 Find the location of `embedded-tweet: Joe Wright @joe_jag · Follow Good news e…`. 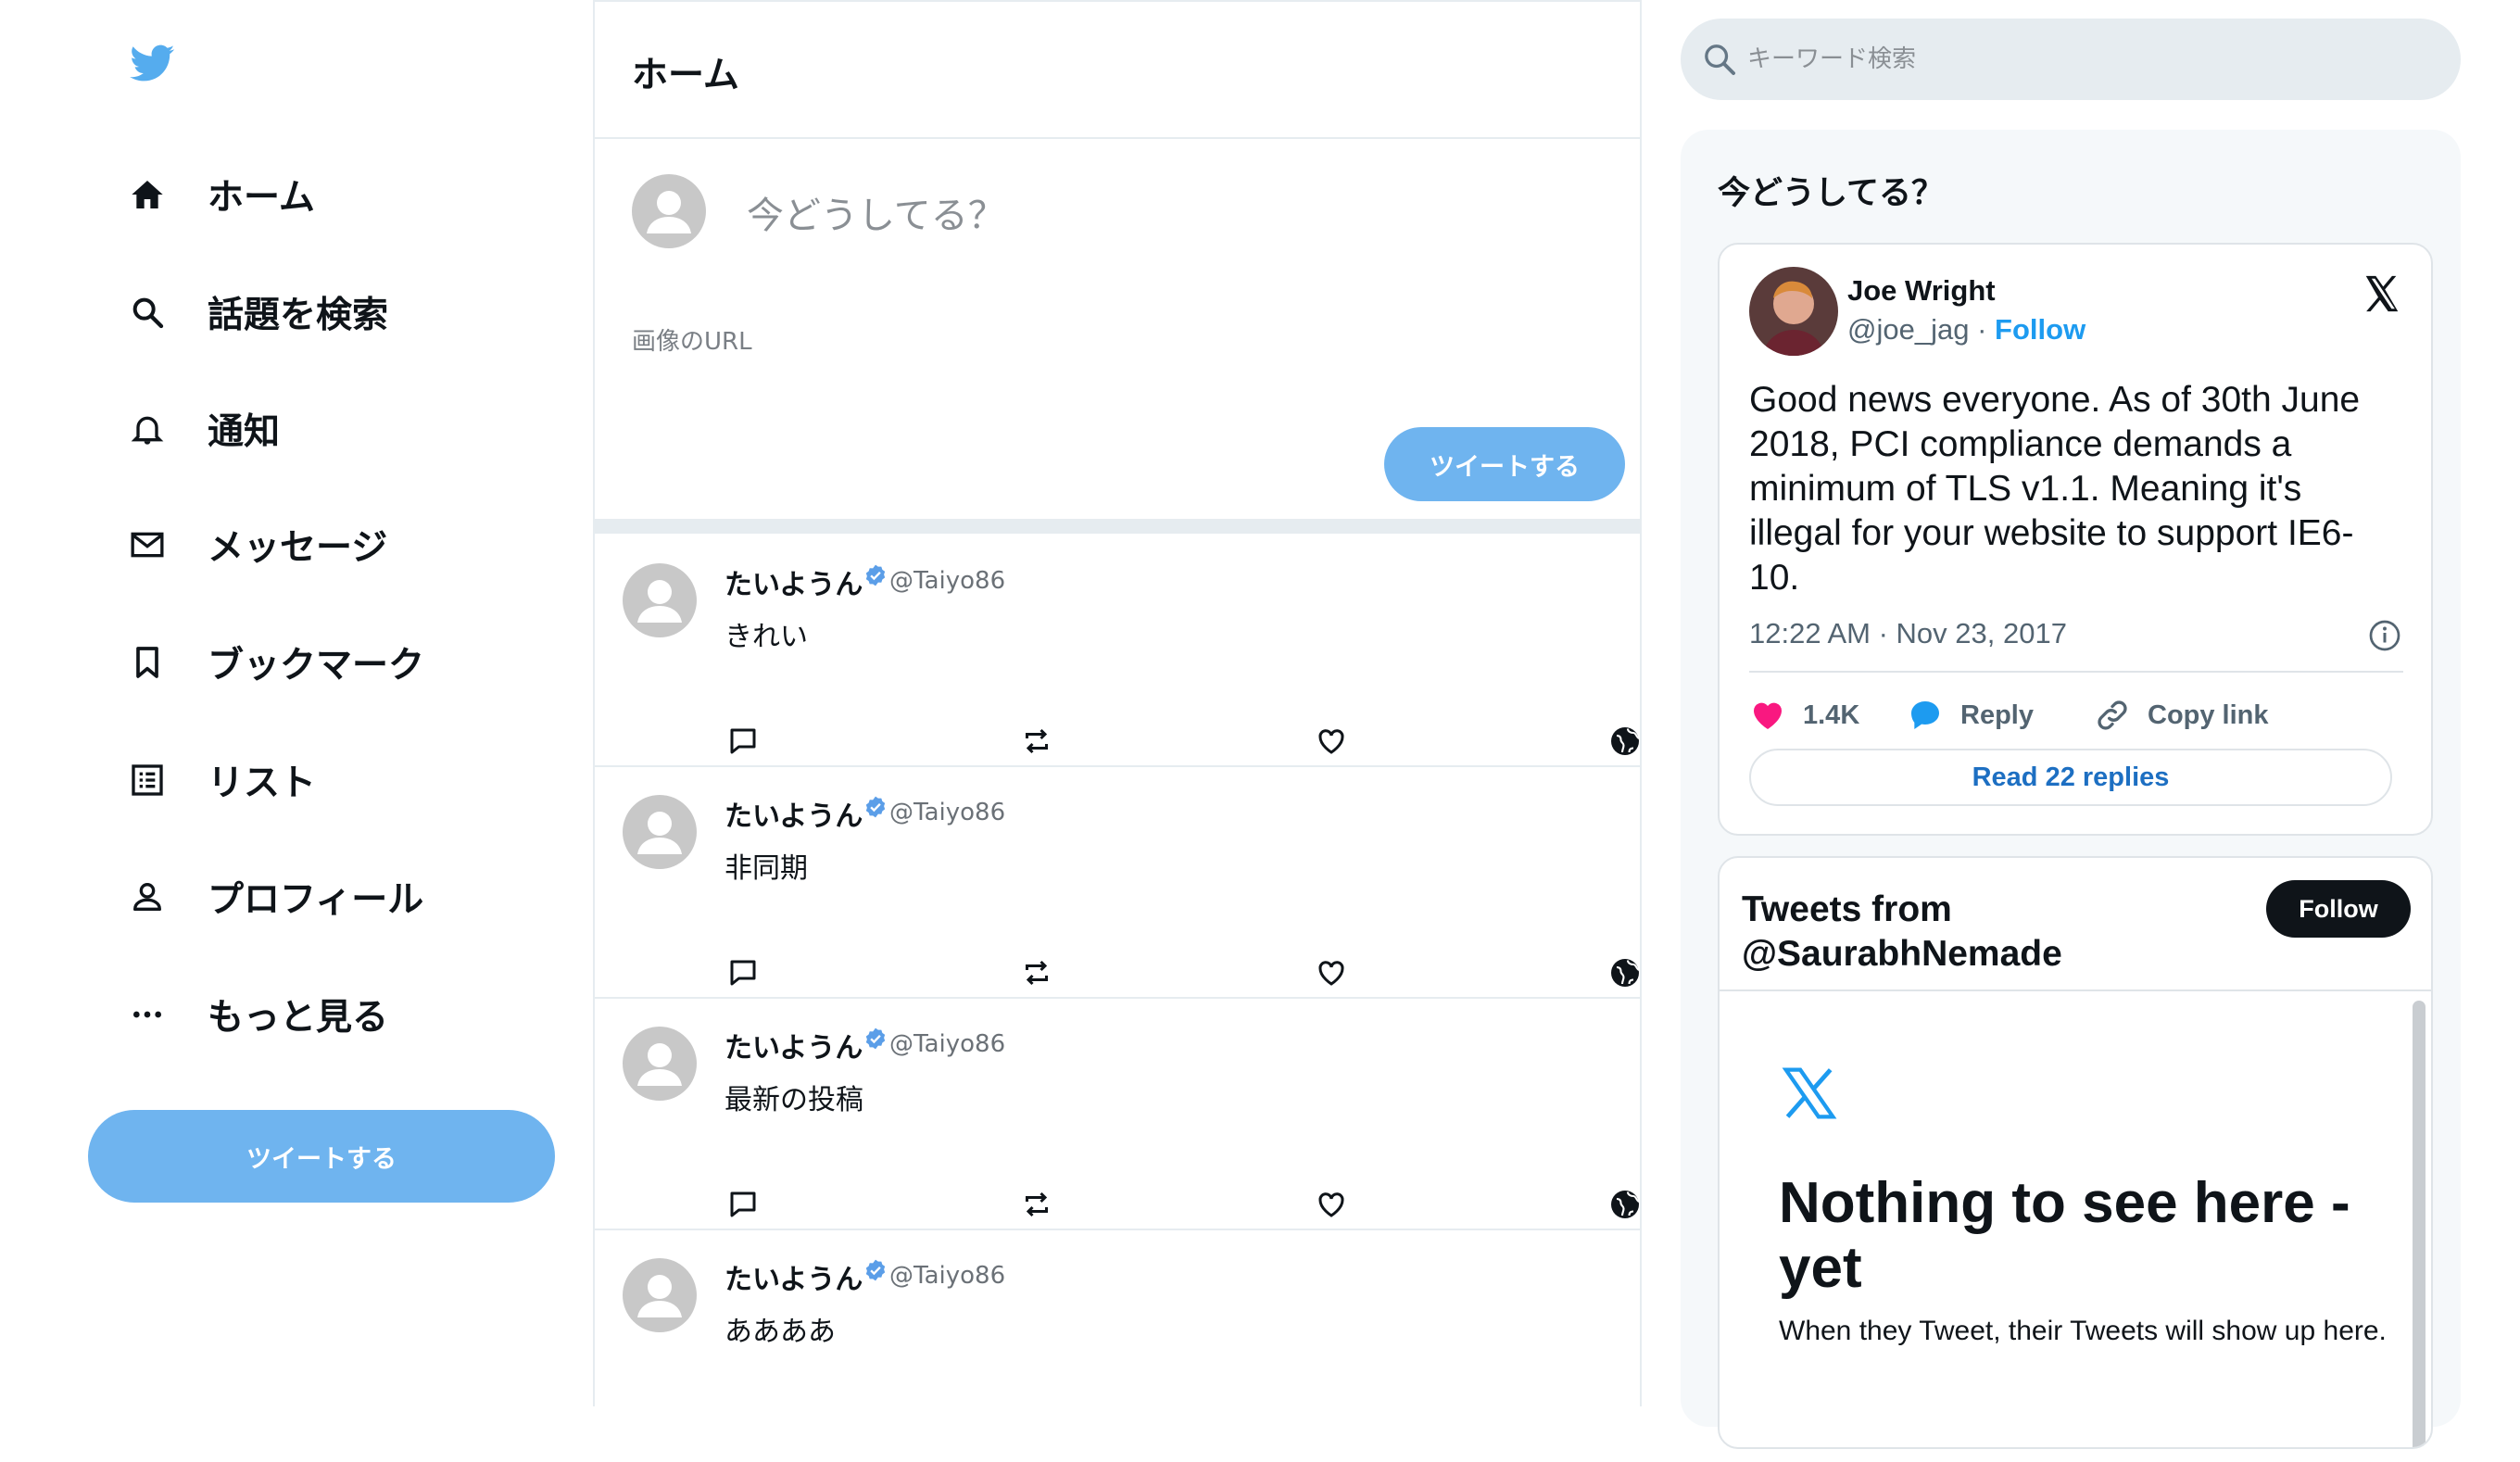

embedded-tweet: Joe Wright @joe_jag · Follow Good news e… is located at coordinates (2075, 539).